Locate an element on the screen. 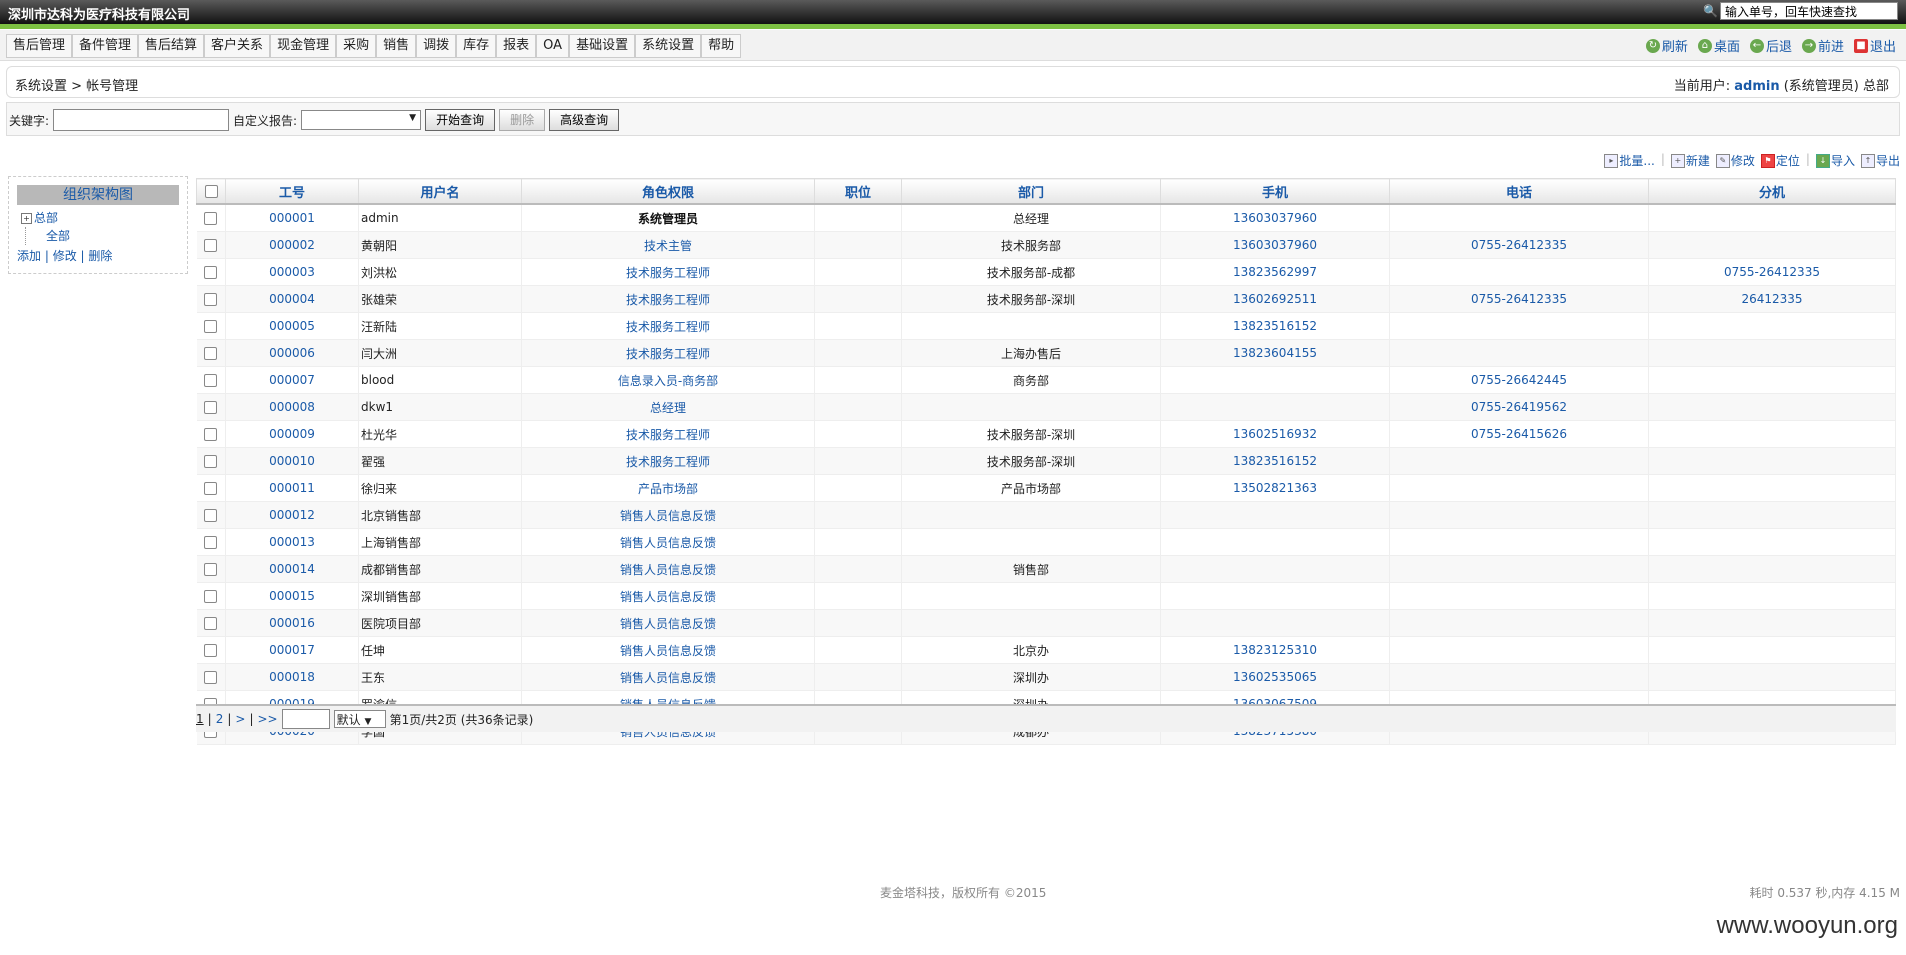 Image resolution: width=1906 pixels, height=955 pixels. forward-button: → 前进 is located at coordinates (1822, 45).